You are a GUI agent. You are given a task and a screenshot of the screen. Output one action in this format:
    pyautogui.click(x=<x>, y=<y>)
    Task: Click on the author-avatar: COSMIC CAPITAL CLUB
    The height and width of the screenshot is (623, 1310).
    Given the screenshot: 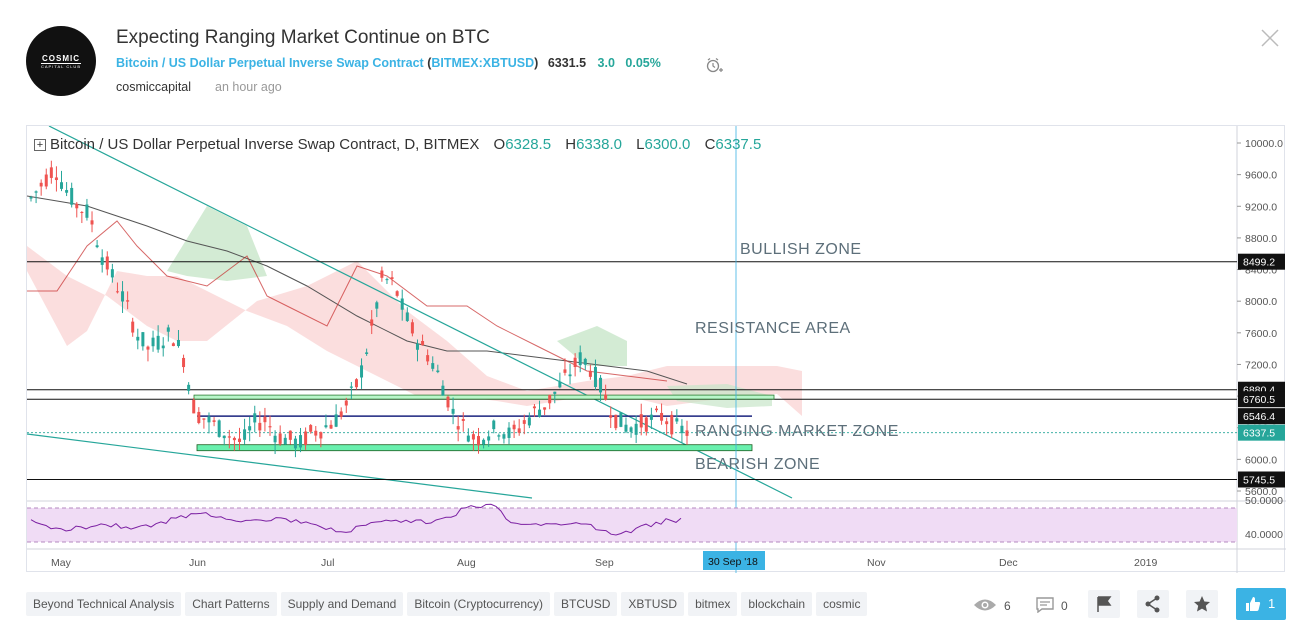 What is the action you would take?
    pyautogui.click(x=61, y=61)
    